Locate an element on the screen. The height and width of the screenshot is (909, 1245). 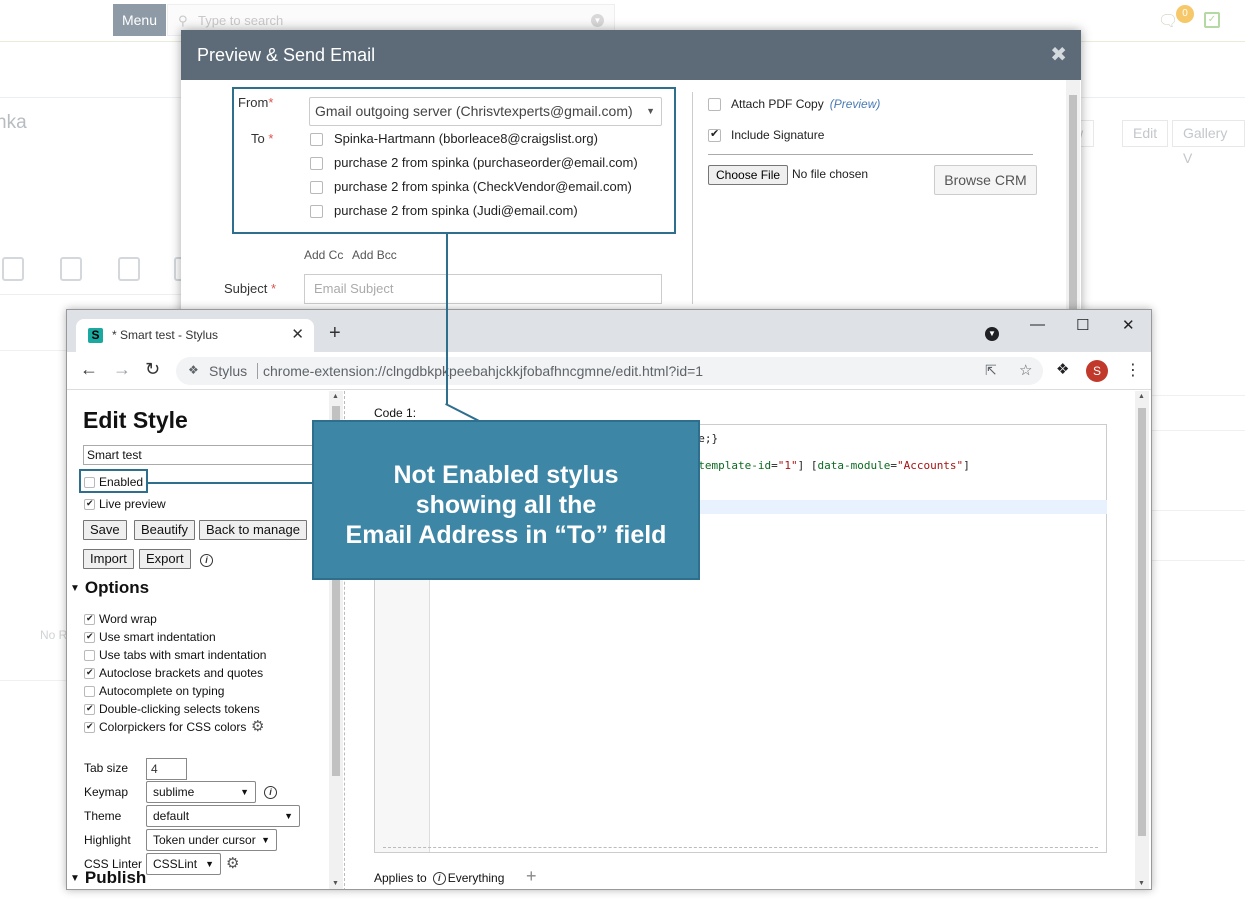
maximize-icon: ☐ is located at coordinates (1082, 325).